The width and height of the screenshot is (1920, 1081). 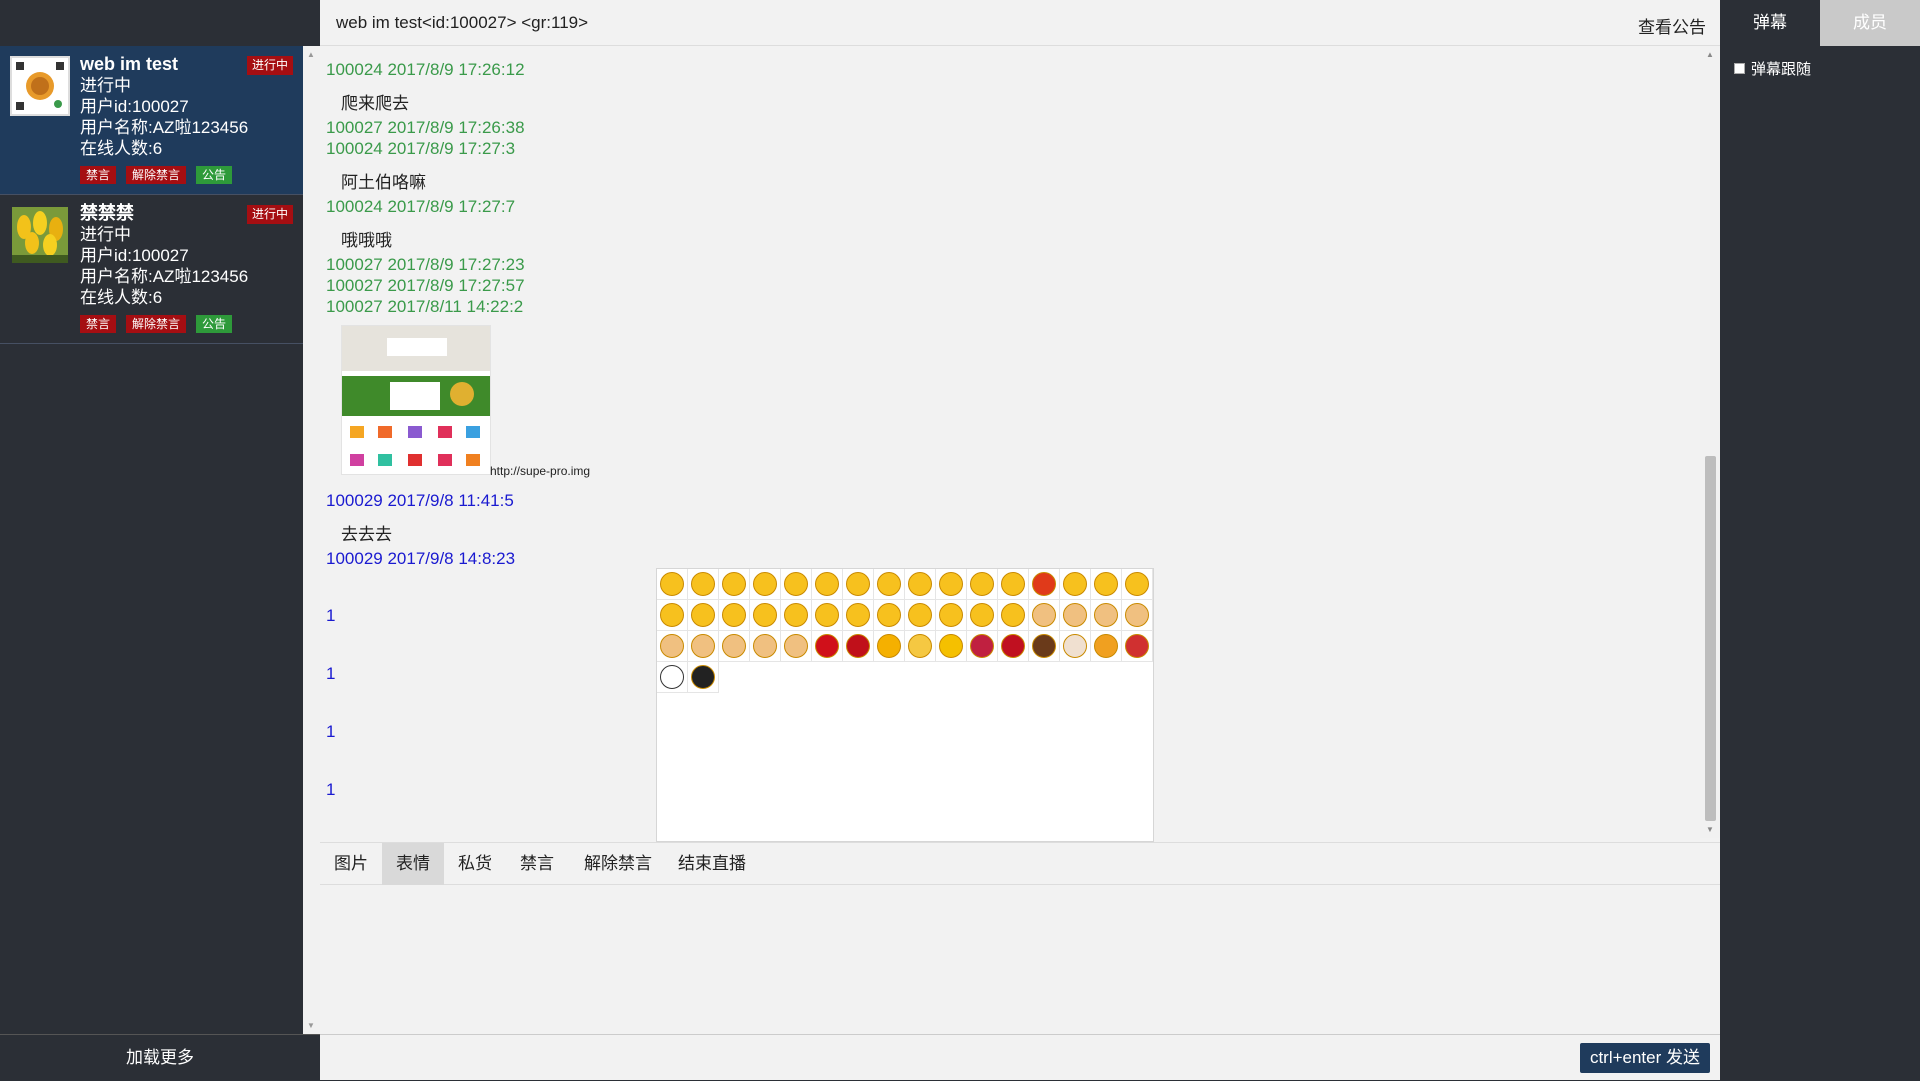 I want to click on sun-icon, so click(x=889, y=646).